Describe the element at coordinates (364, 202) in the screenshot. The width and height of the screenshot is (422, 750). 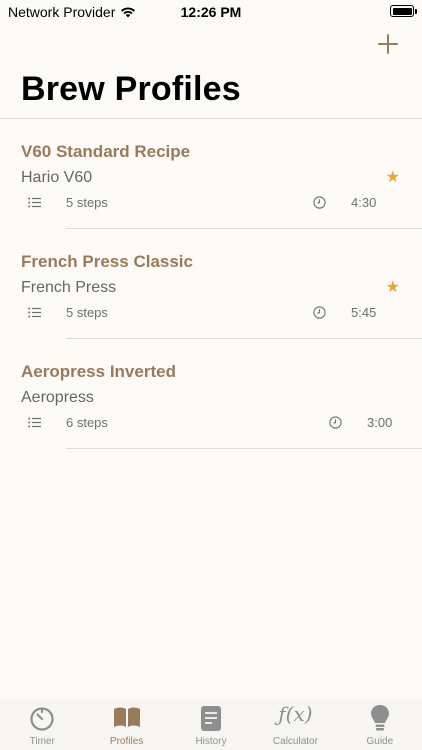
I see `profile-duration: 4:30` at that location.